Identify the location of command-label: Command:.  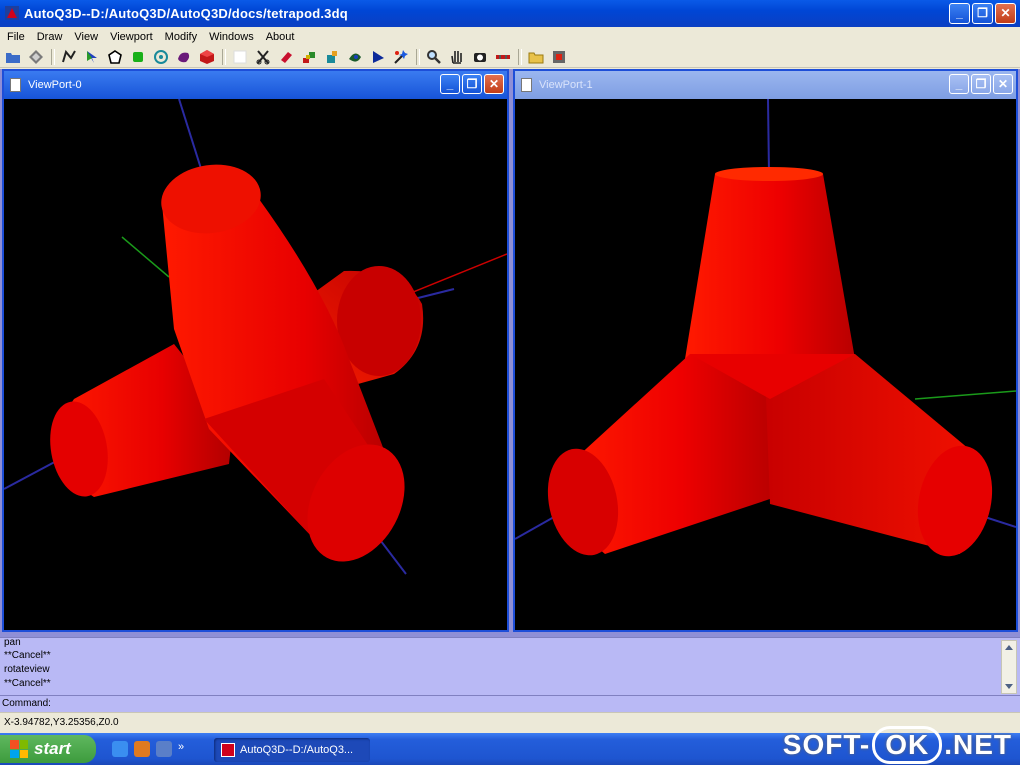
(26, 703).